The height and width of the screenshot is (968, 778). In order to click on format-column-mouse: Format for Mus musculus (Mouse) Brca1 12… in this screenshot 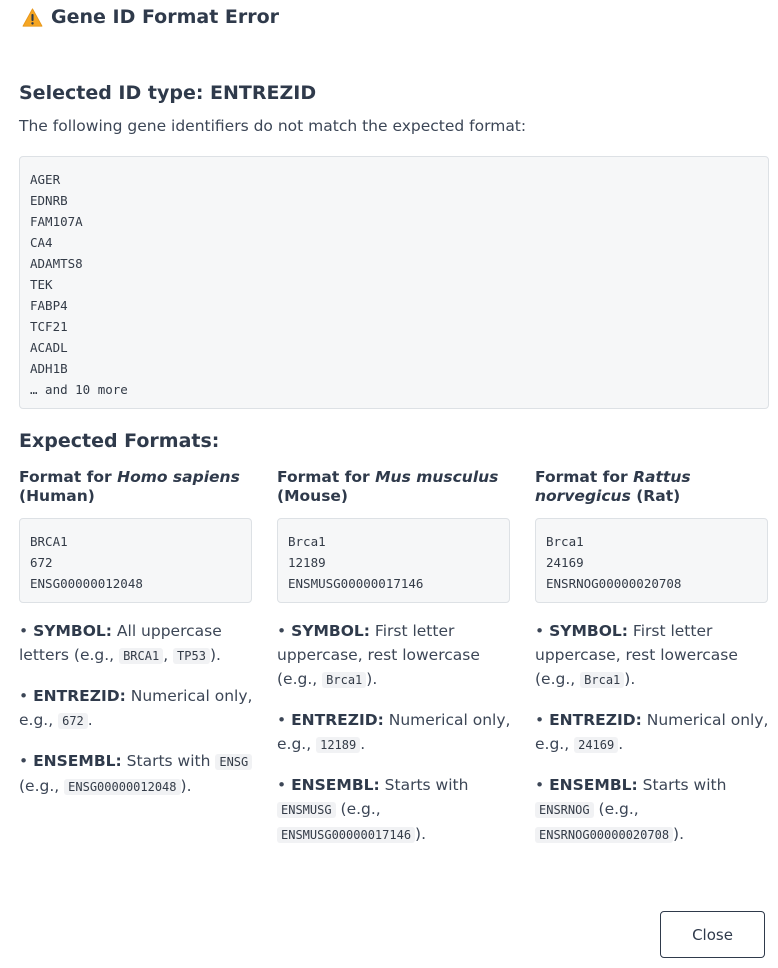, I will do `click(395, 665)`.